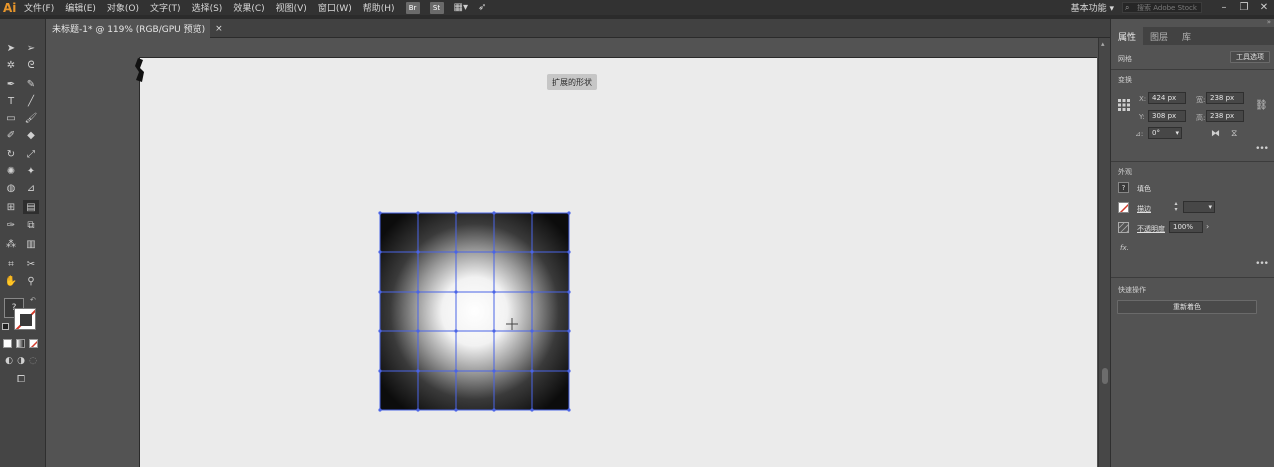  What do you see at coordinates (291, 7) in the screenshot?
I see `menu-view: 视图(V)` at bounding box center [291, 7].